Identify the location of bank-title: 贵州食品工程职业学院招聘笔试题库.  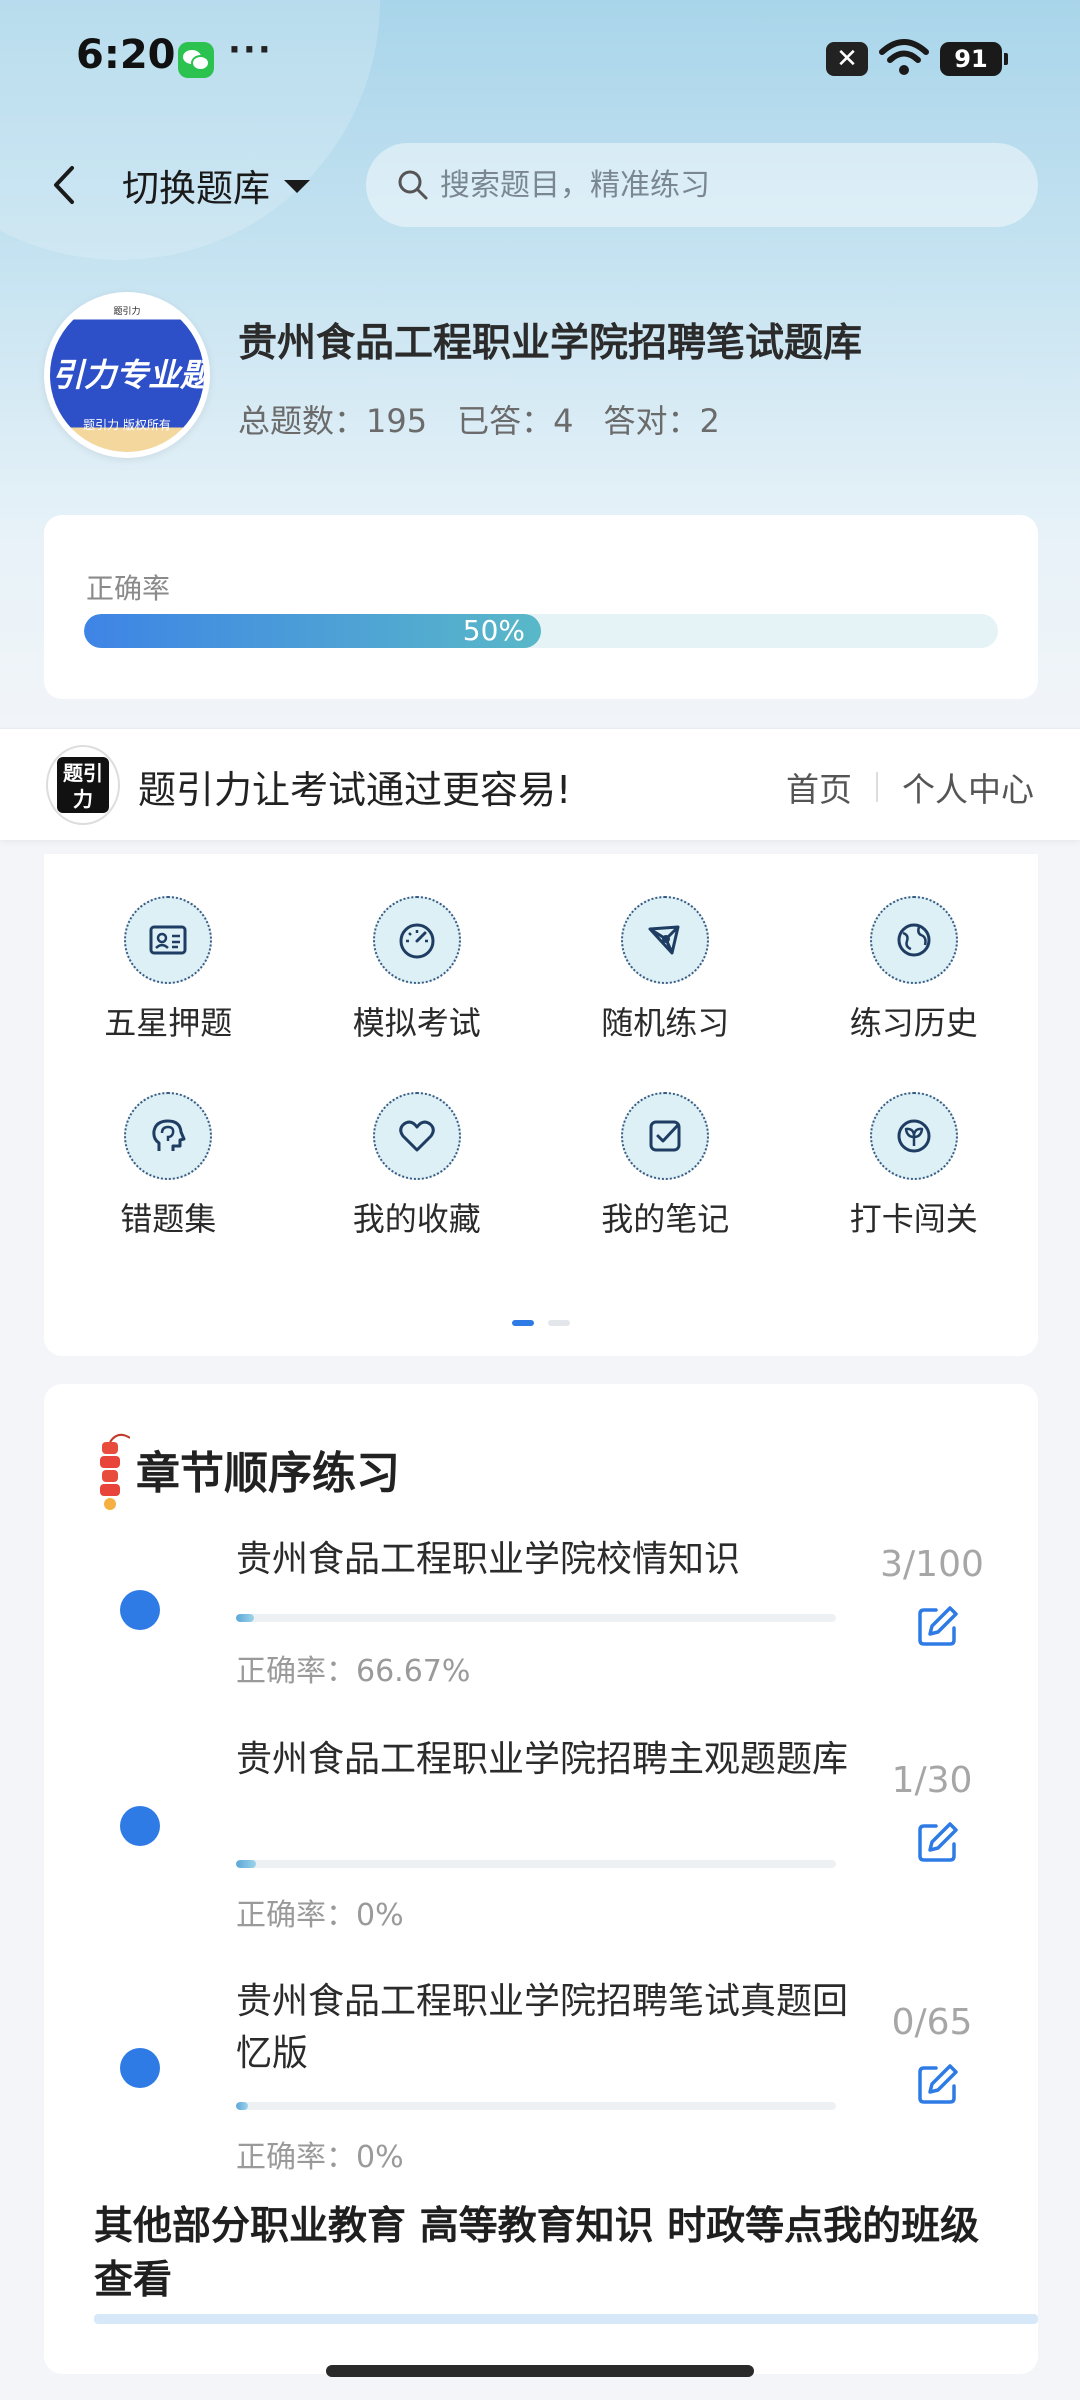
(550, 343).